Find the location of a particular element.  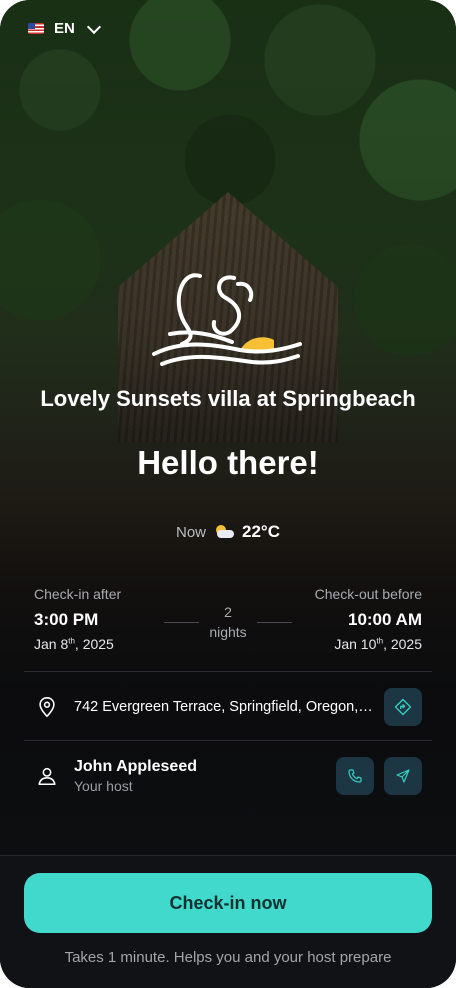

send-icon is located at coordinates (403, 776).